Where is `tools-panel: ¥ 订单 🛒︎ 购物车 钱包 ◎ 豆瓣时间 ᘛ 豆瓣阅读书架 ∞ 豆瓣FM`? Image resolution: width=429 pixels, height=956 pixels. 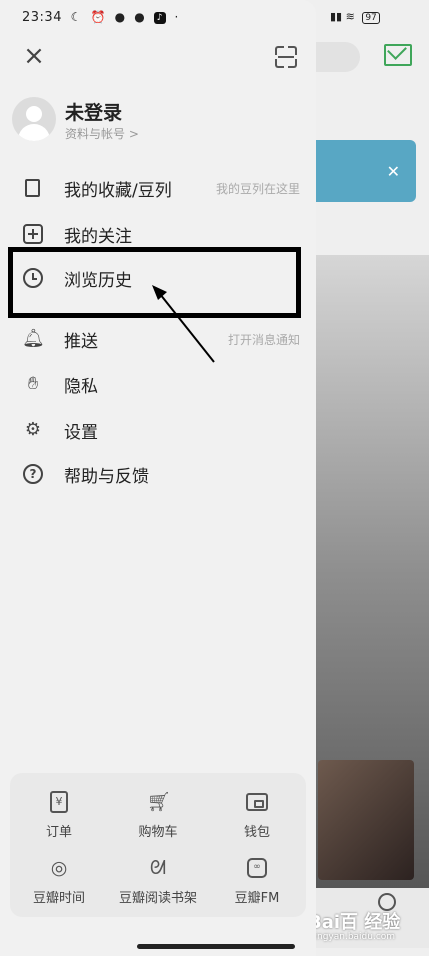
tools-panel: ¥ 订单 🛒︎ 购物车 钱包 ◎ 豆瓣时间 ᘛ 豆瓣阅读书架 ∞ 豆瓣FM is located at coordinates (158, 845).